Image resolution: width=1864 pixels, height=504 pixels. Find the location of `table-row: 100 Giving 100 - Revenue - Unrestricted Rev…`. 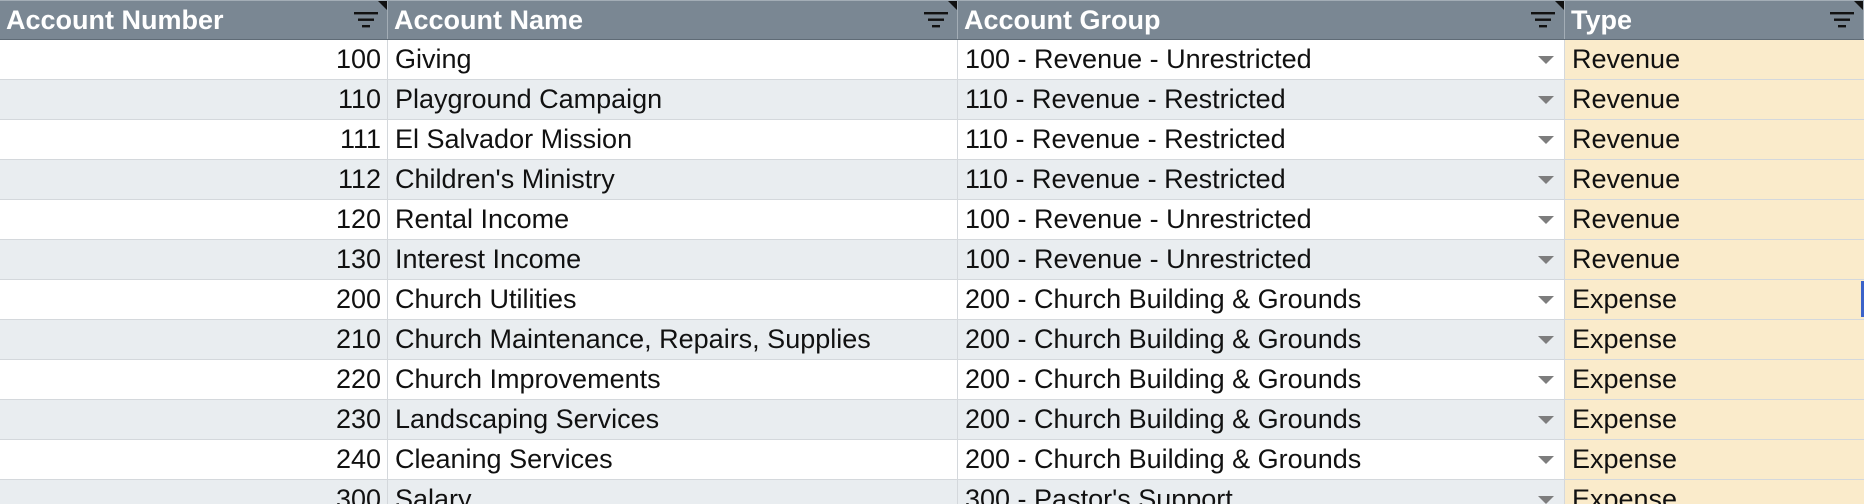

table-row: 100 Giving 100 - Revenue - Unrestricted Rev… is located at coordinates (932, 60).